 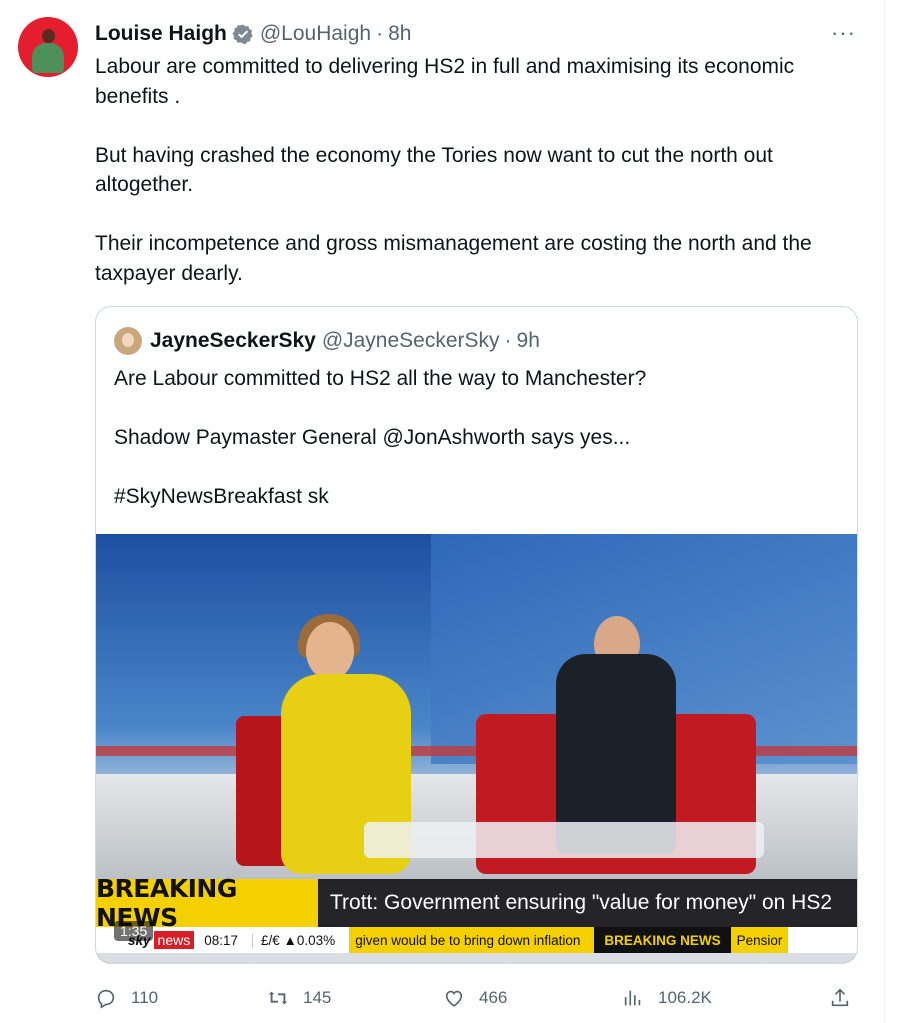 What do you see at coordinates (399, 34) in the screenshot?
I see `timestamp: 8h` at bounding box center [399, 34].